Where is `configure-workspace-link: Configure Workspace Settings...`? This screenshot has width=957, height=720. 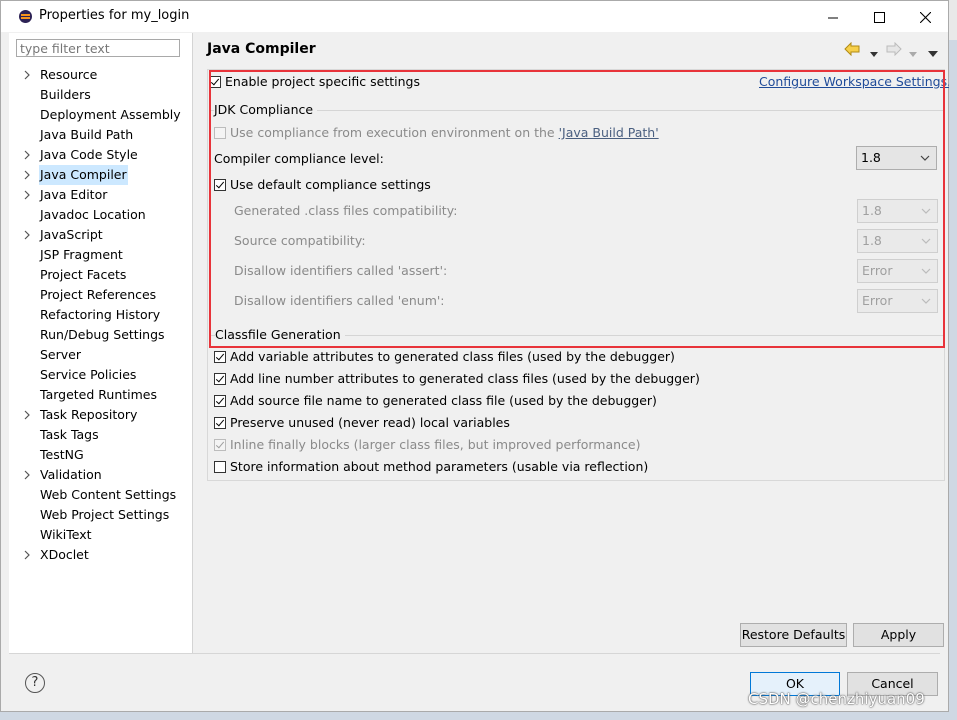
configure-workspace-link: Configure Workspace Settings... is located at coordinates (858, 82).